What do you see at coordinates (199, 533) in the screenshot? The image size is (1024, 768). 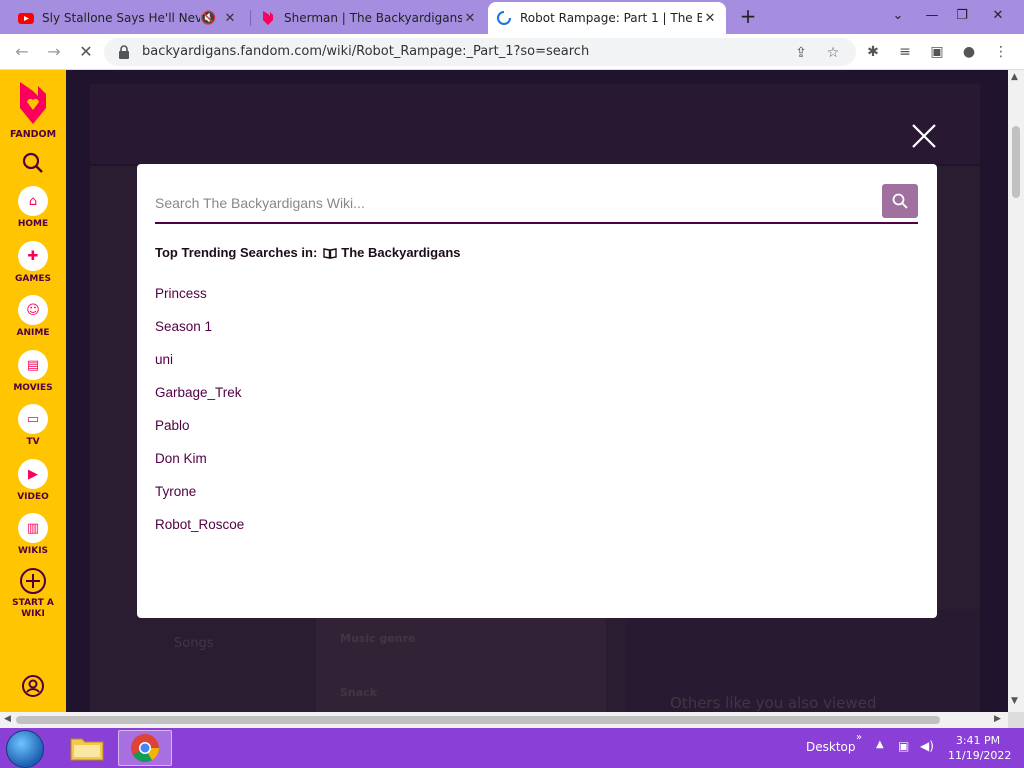 I see `trending-item: Robot_Roscoe` at bounding box center [199, 533].